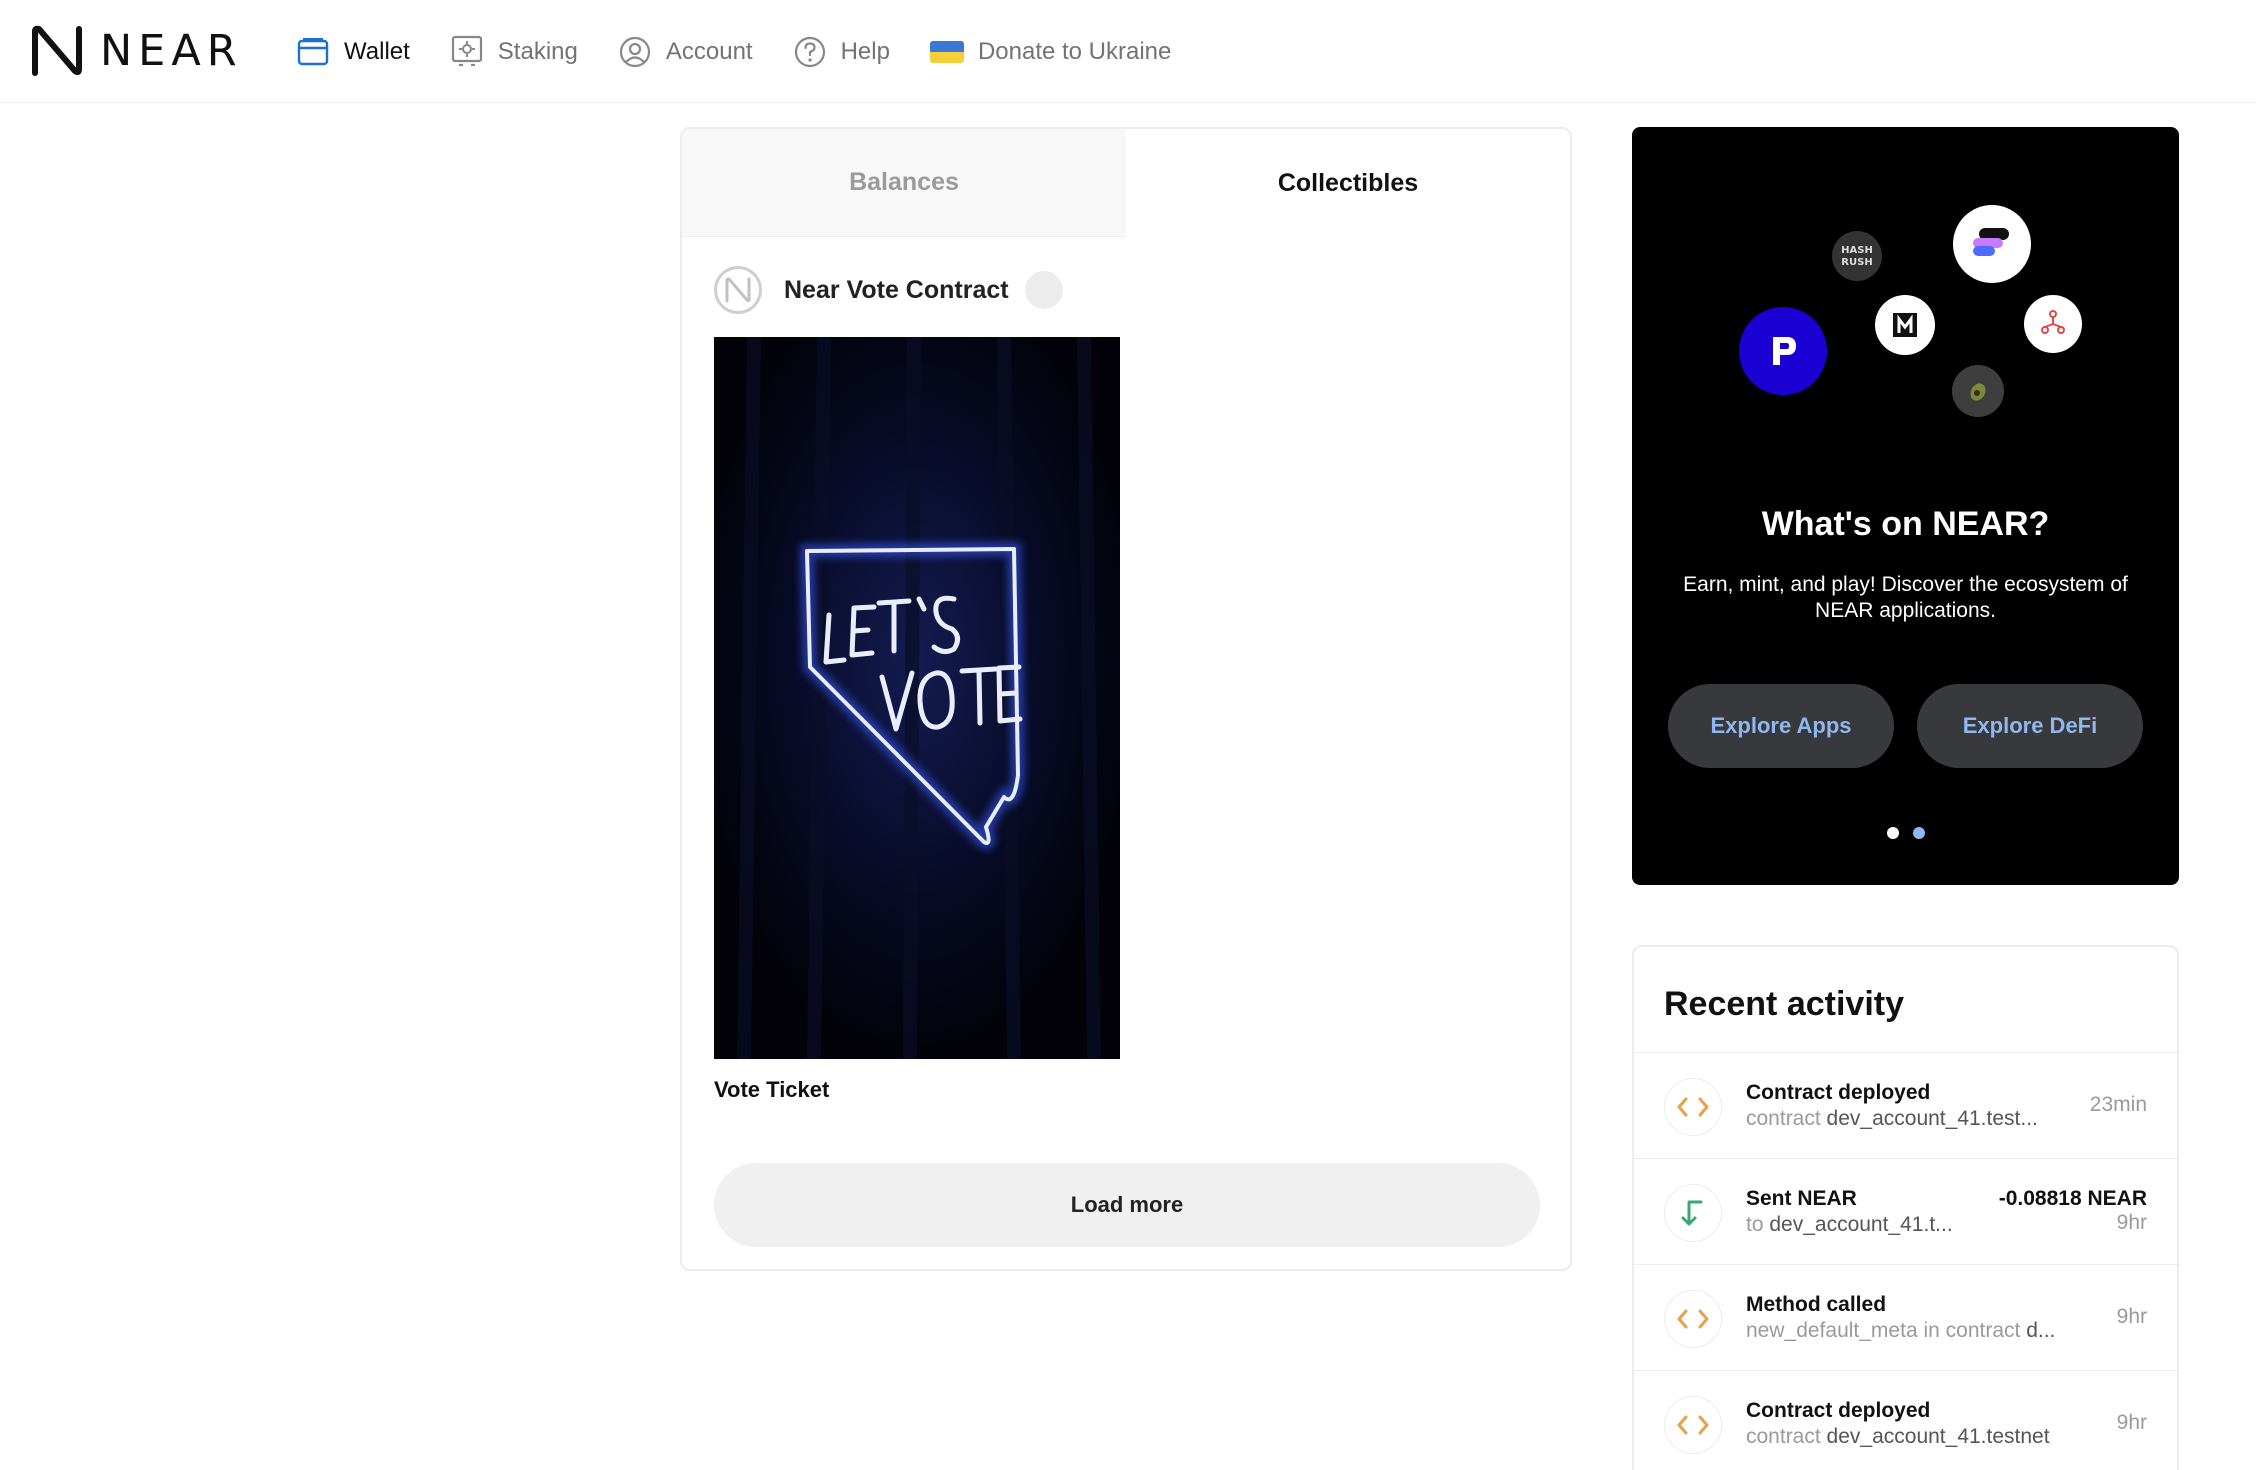  I want to click on explore-apps-button: Explore Apps, so click(1781, 726).